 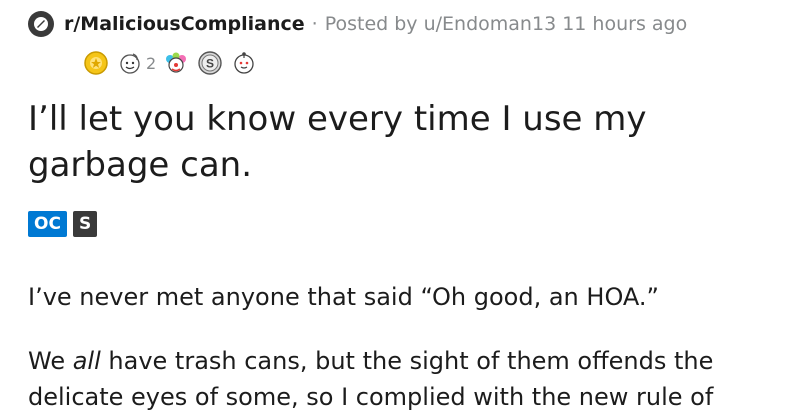 What do you see at coordinates (490, 24) in the screenshot?
I see `author-link: u/Endoman13` at bounding box center [490, 24].